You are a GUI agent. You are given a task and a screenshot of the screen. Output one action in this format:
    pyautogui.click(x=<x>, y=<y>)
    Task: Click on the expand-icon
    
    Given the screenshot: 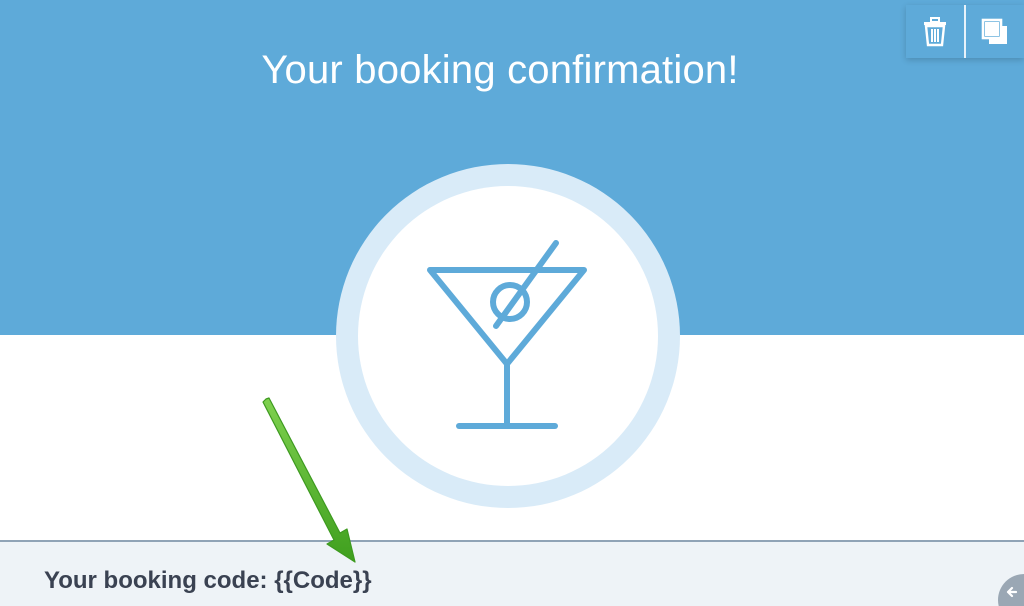 What is the action you would take?
    pyautogui.click(x=1012, y=592)
    